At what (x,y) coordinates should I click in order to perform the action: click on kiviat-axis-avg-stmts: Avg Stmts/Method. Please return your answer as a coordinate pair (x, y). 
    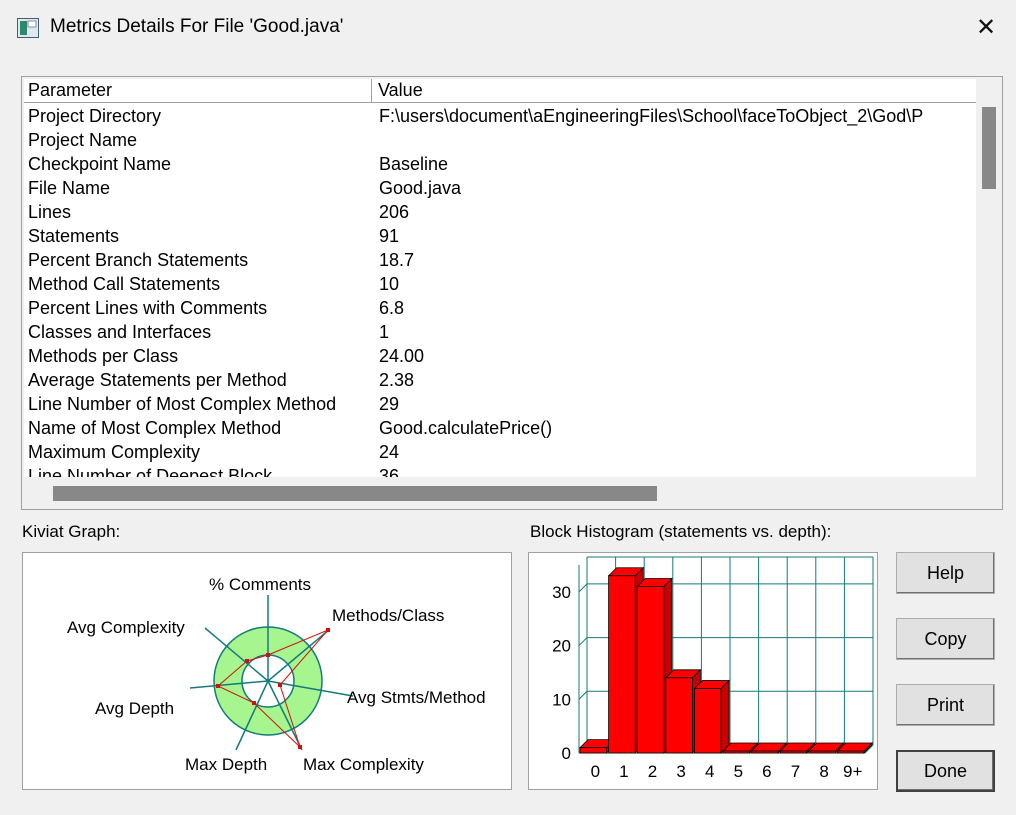
    Looking at the image, I should click on (416, 697).